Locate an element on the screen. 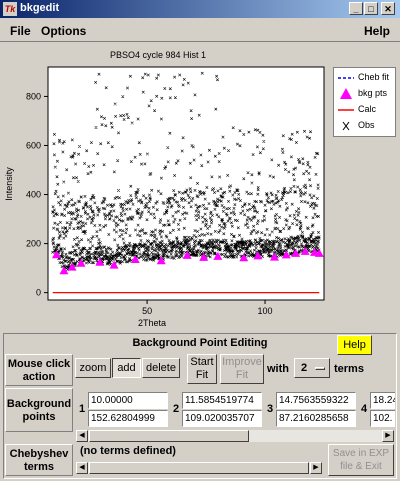 Image resolution: width=400 pixels, height=481 pixels. points-scrollbar: ◀ ▶ is located at coordinates (235, 436).